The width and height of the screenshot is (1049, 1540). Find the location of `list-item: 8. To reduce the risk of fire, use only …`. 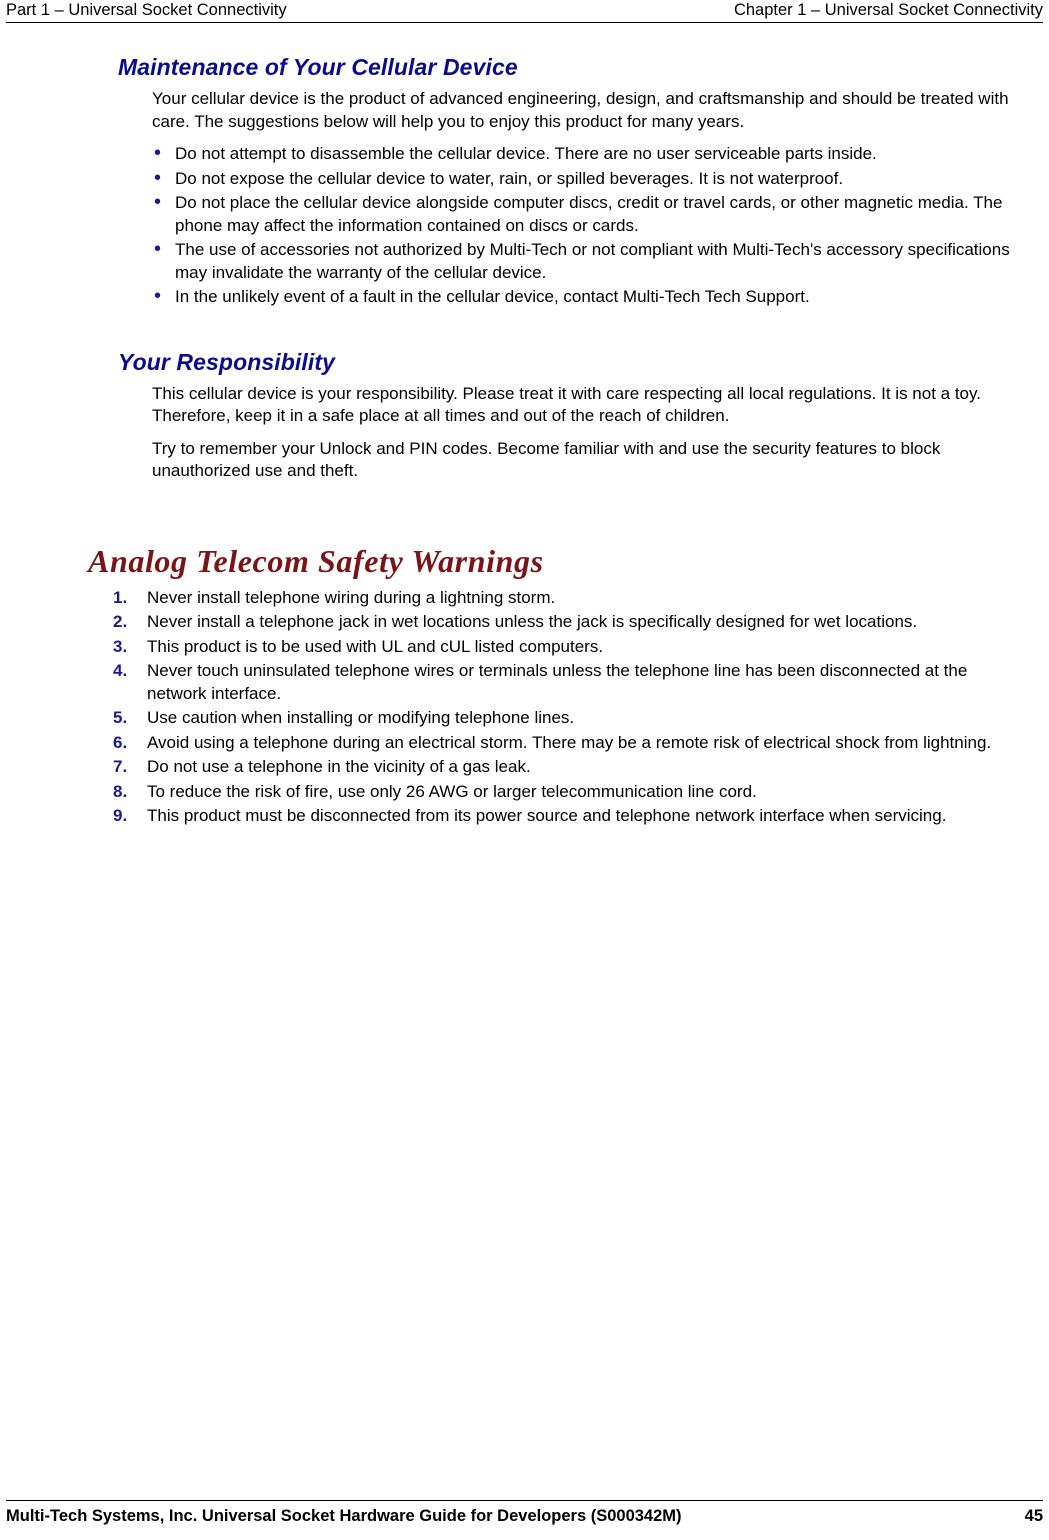

list-item: 8. To reduce the risk of fire, use only … is located at coordinates (520, 792).